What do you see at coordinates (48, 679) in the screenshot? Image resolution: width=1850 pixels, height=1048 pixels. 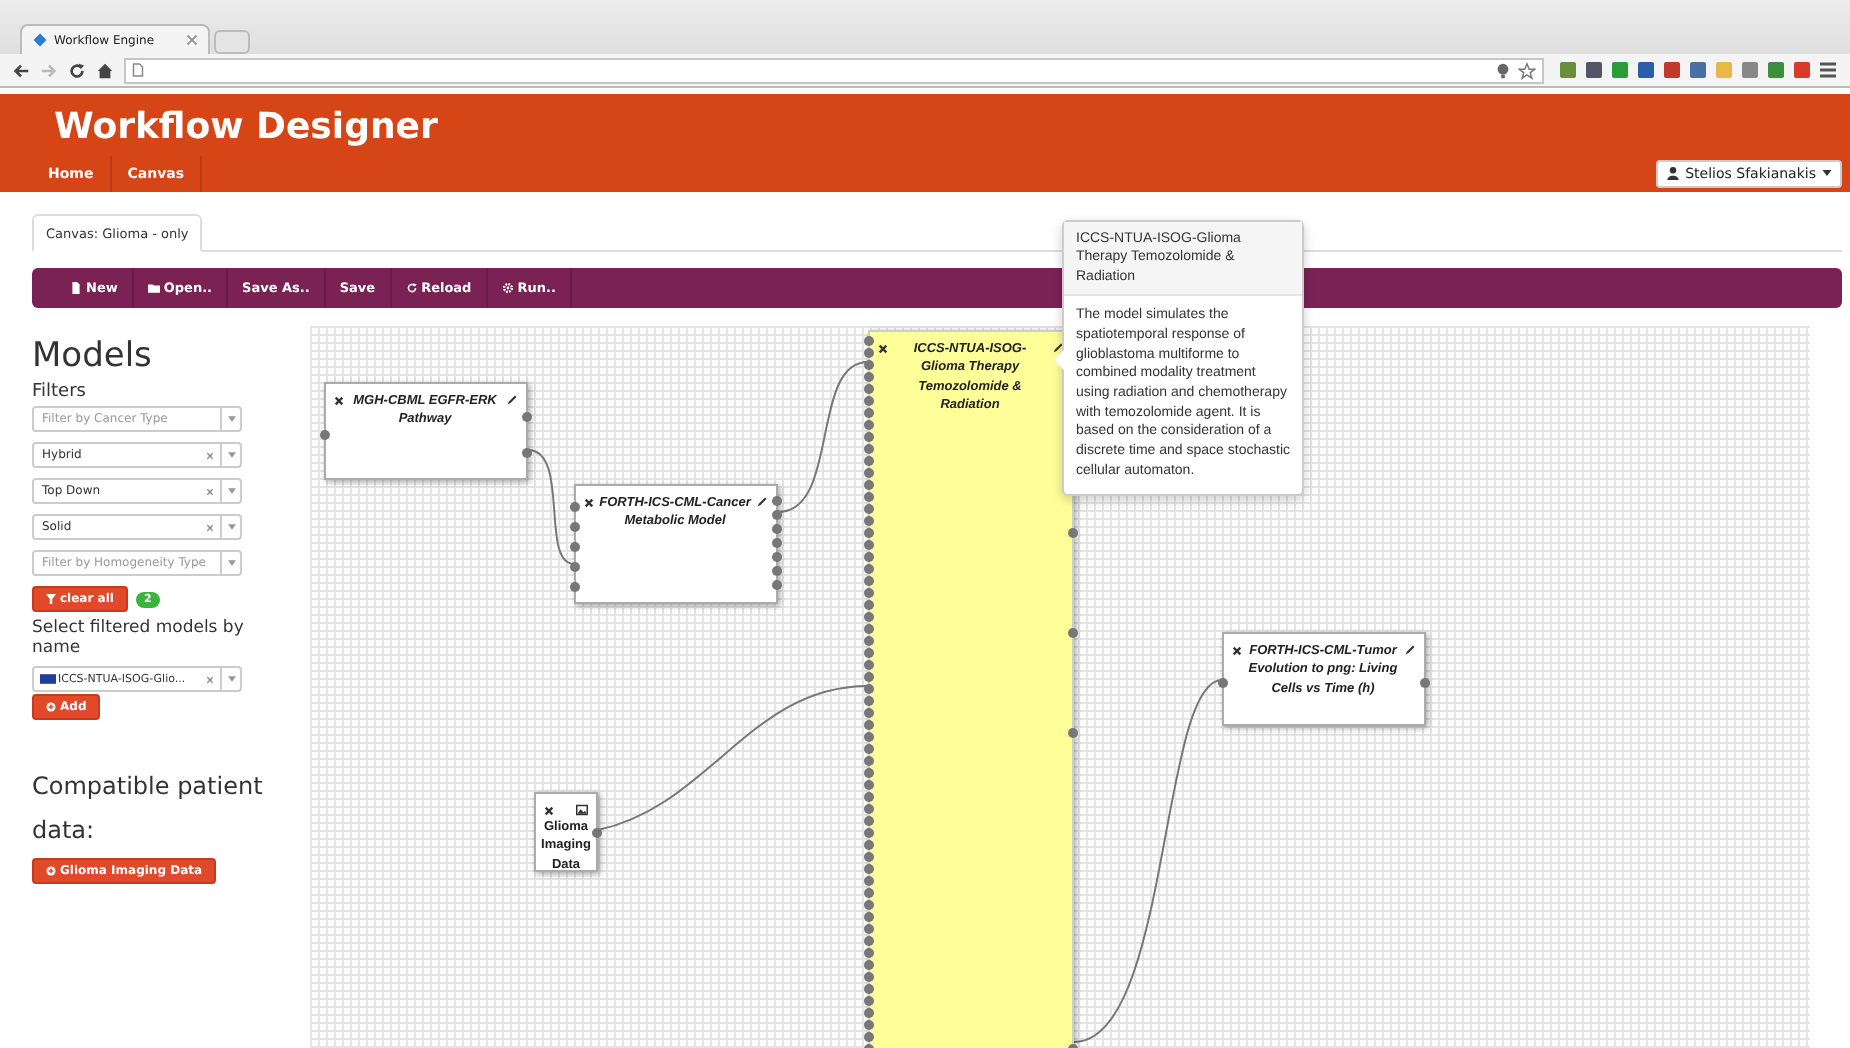 I see `flag-icon` at bounding box center [48, 679].